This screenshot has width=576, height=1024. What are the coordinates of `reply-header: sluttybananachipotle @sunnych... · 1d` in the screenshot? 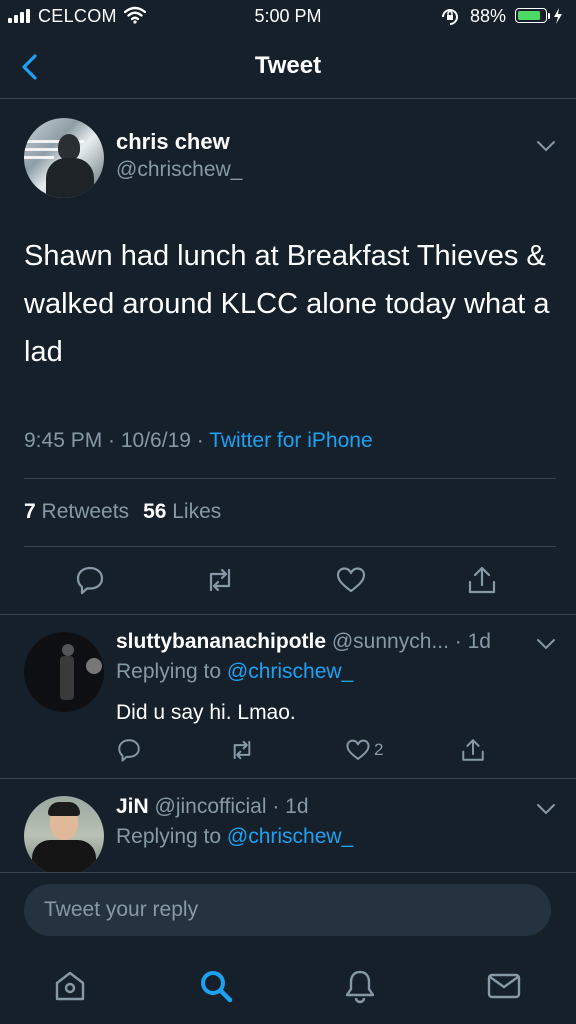 It's located at (303, 642).